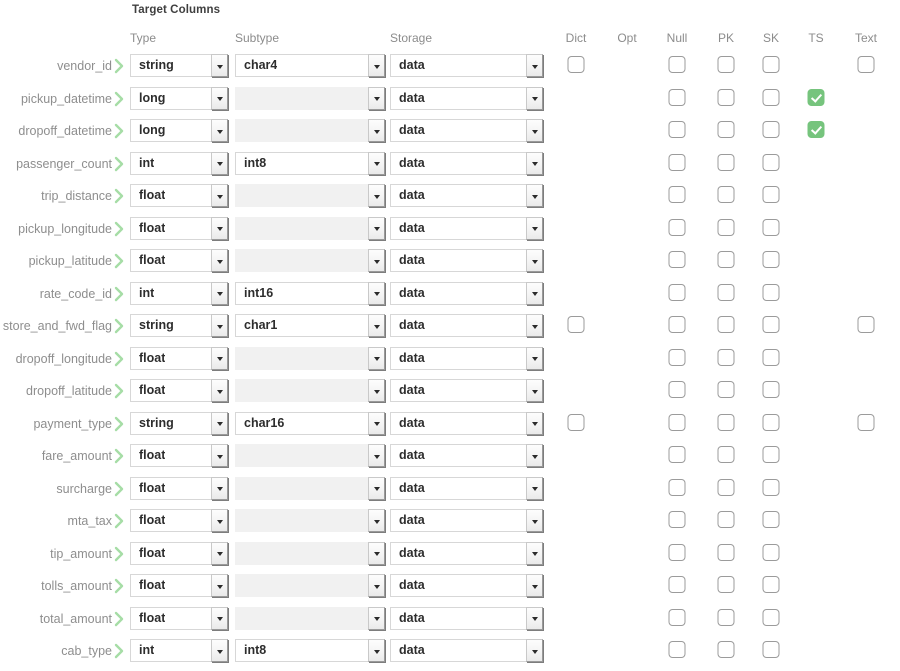 The height and width of the screenshot is (671, 900). I want to click on subtype-select: int16, so click(310, 293).